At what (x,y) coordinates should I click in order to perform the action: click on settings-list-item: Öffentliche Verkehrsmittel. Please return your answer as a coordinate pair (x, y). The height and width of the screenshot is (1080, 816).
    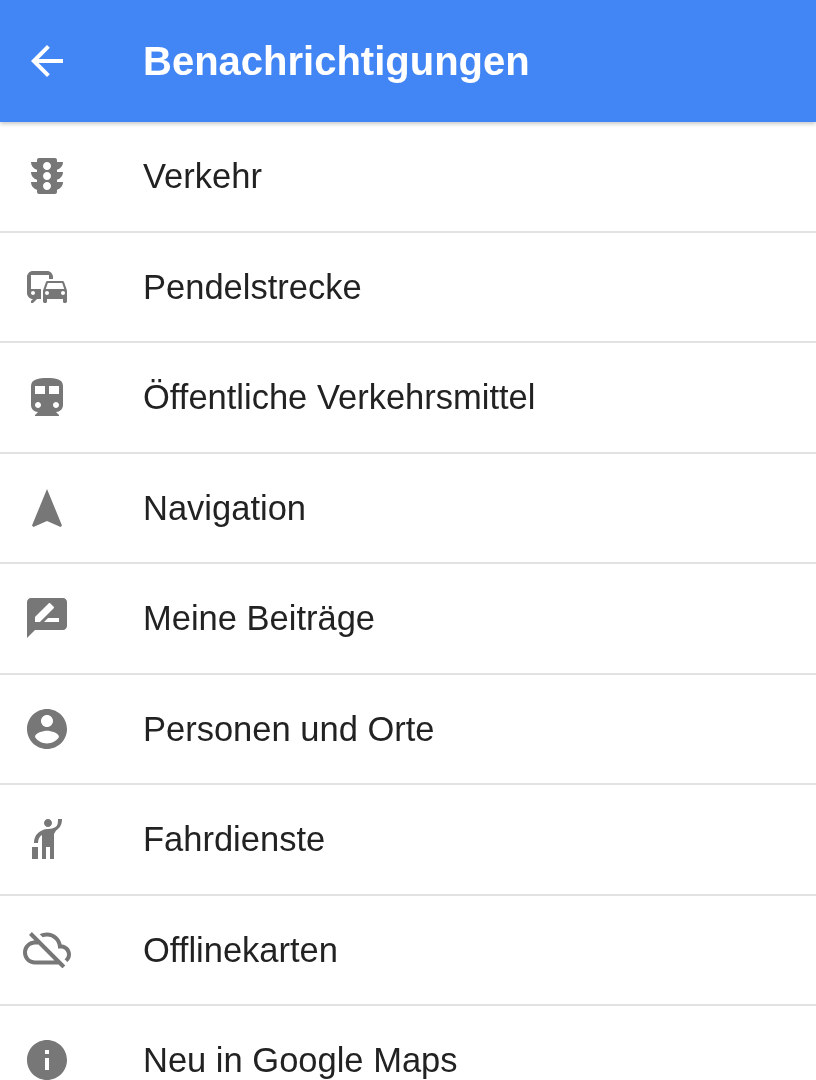
    Looking at the image, I should click on (408, 398).